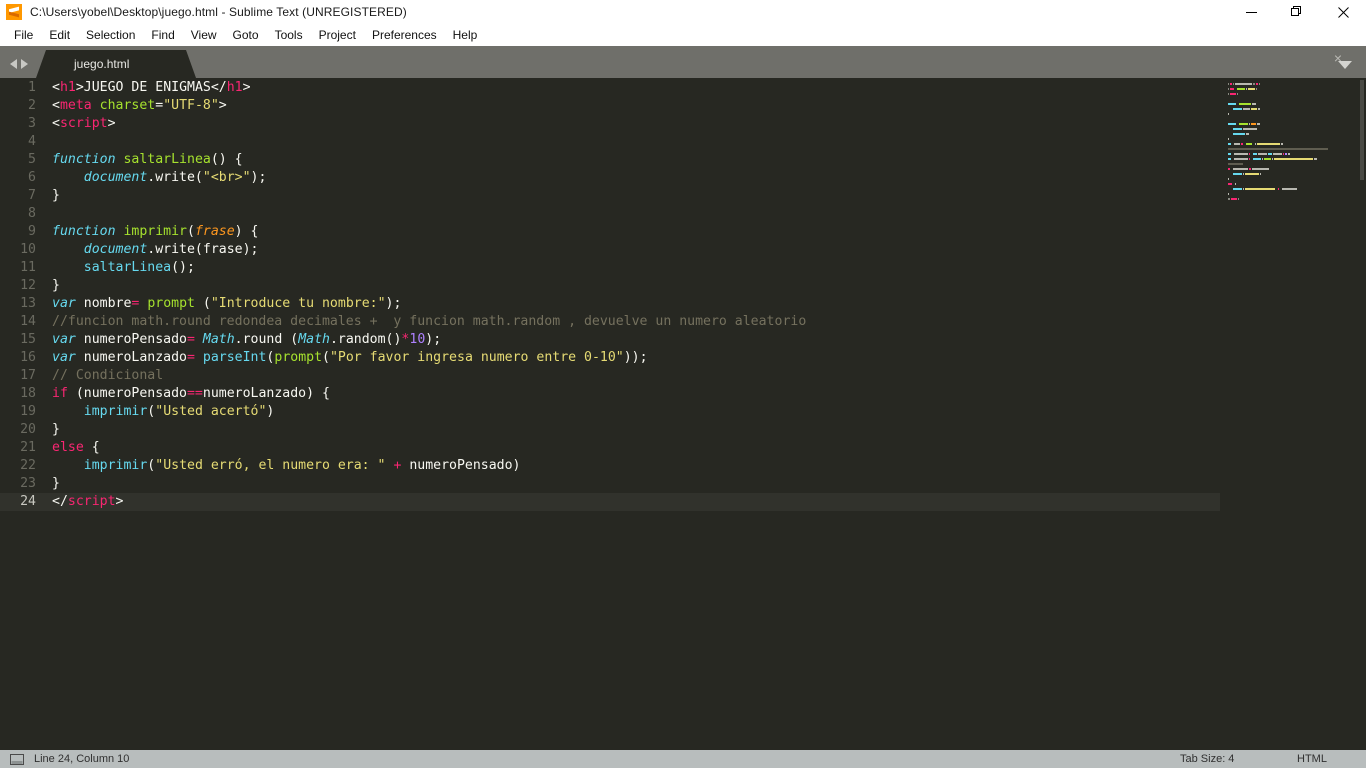 This screenshot has height=768, width=1366. I want to click on code-line: 5 function saltarLinea() {, so click(683, 160).